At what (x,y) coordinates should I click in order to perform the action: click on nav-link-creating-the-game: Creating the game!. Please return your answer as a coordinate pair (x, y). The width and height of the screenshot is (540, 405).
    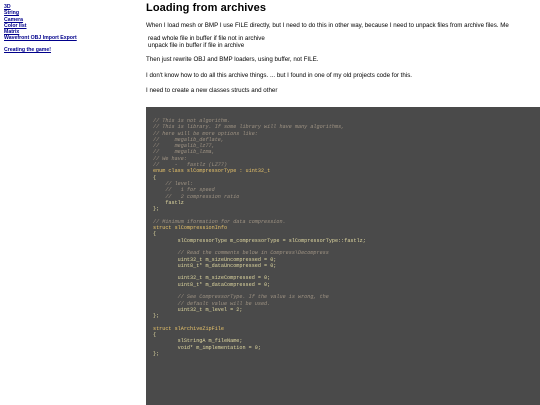
    Looking at the image, I should click on (59, 50).